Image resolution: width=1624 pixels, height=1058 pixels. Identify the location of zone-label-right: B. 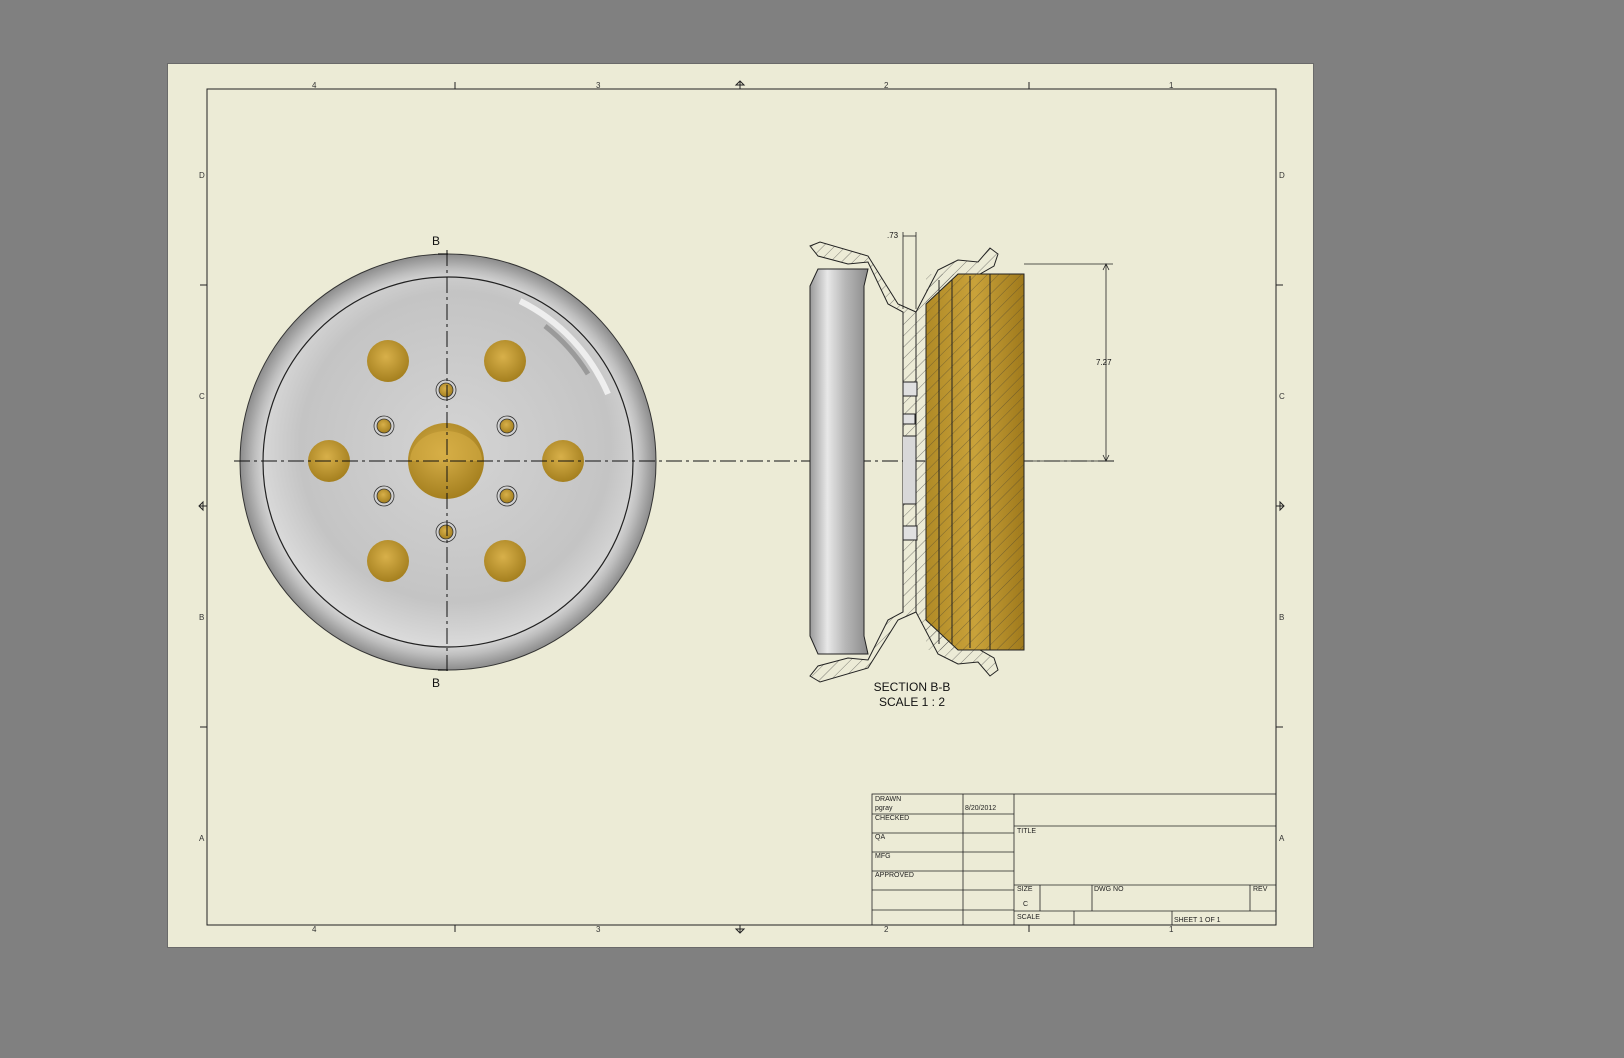
(1281, 617).